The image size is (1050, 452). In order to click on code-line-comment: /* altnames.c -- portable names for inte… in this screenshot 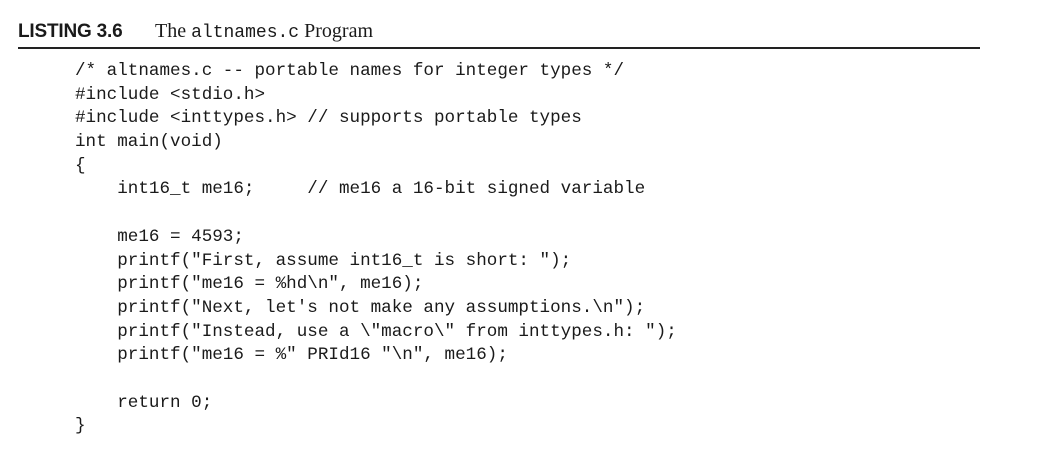, I will do `click(350, 71)`.